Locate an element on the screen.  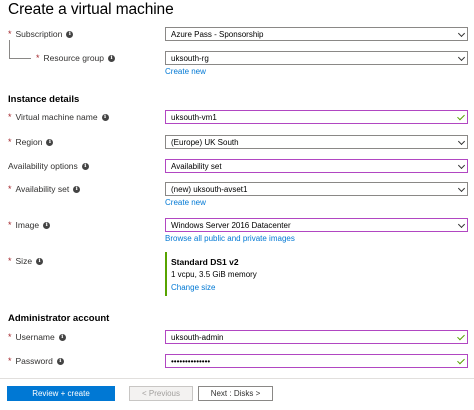
image-label: Image is located at coordinates (27, 225).